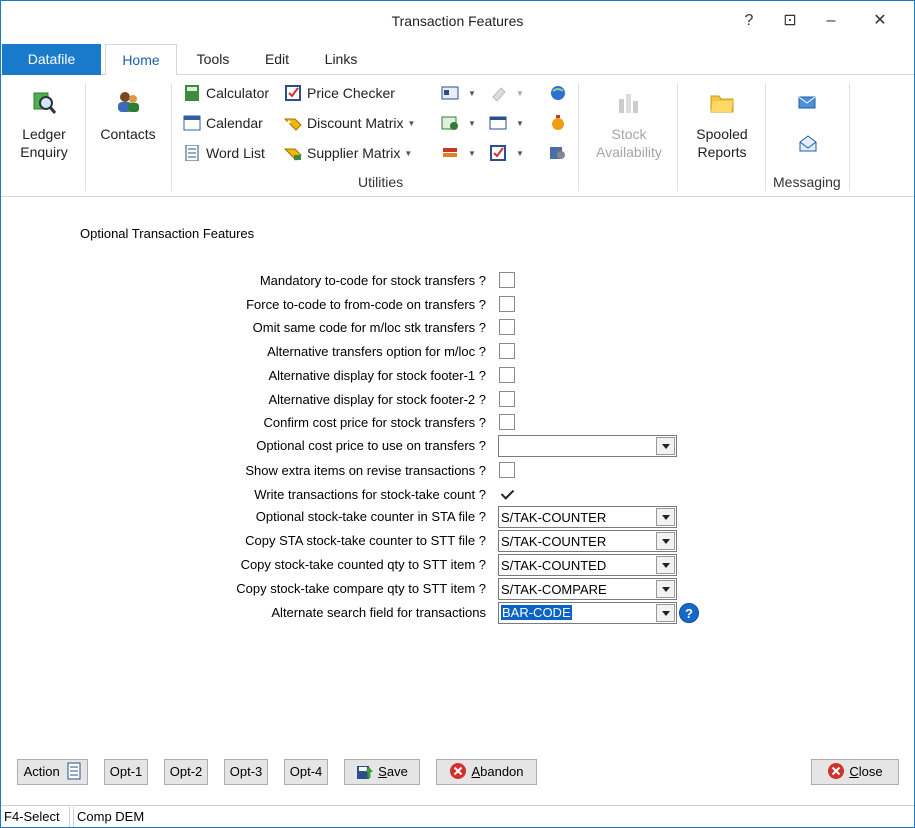 This screenshot has width=915, height=828. I want to click on calculator-button: Calculator, so click(226, 93).